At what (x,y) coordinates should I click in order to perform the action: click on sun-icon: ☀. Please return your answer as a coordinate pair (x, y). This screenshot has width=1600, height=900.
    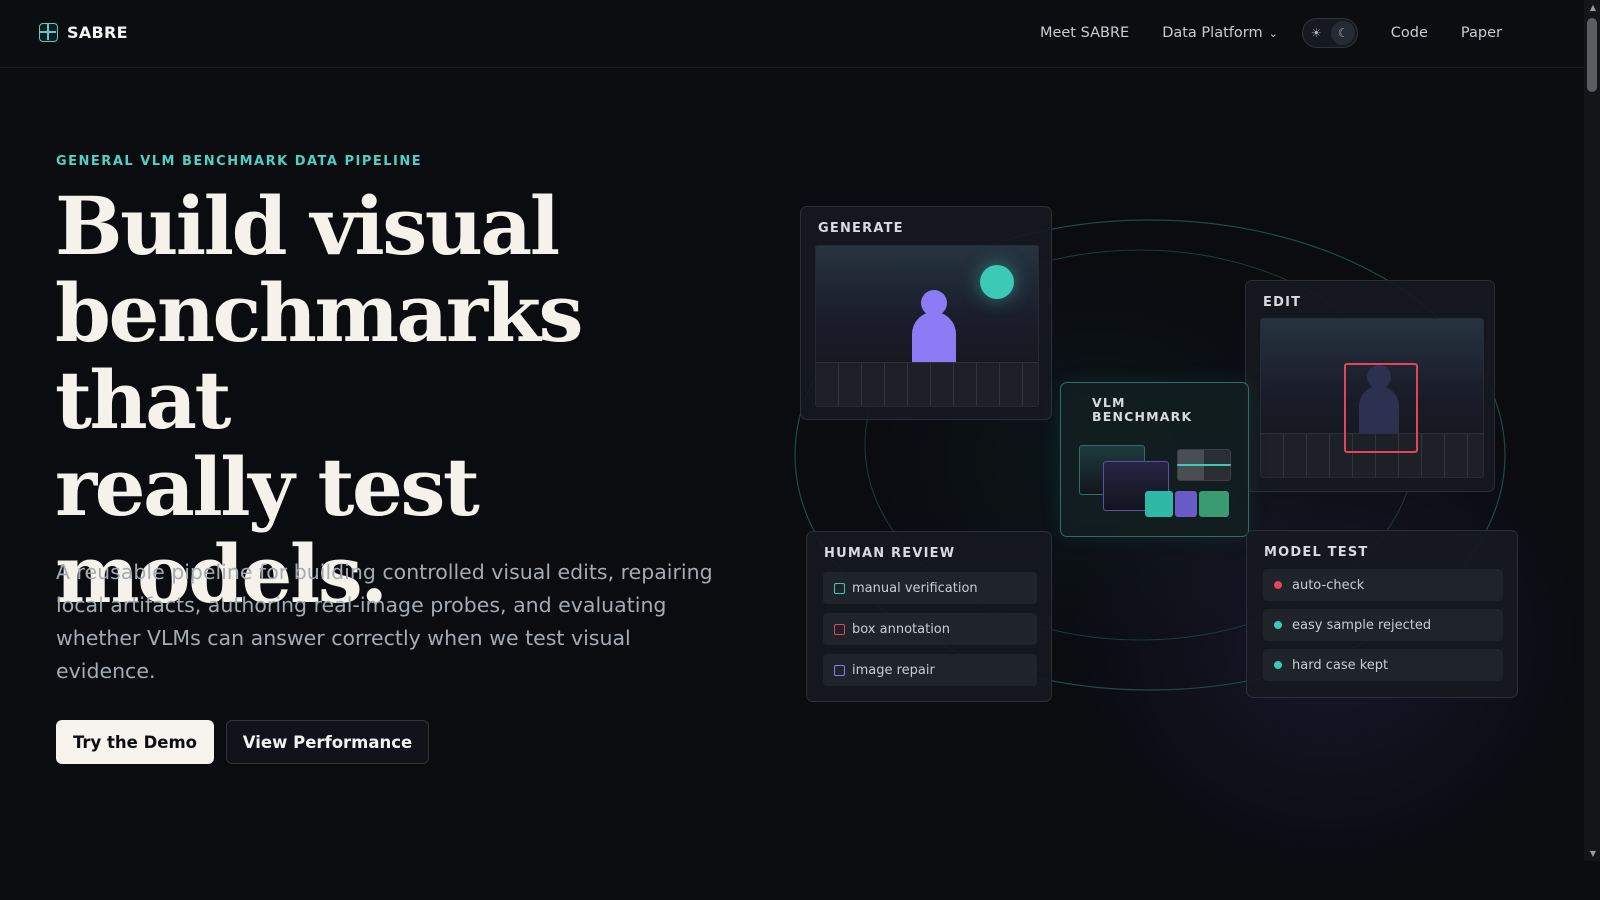
    Looking at the image, I should click on (1316, 33).